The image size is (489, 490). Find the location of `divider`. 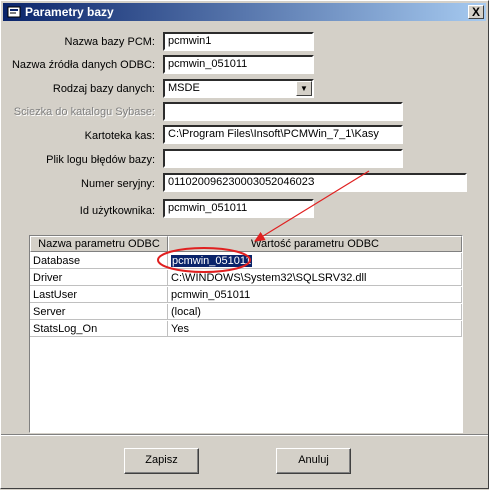

divider is located at coordinates (244, 435).